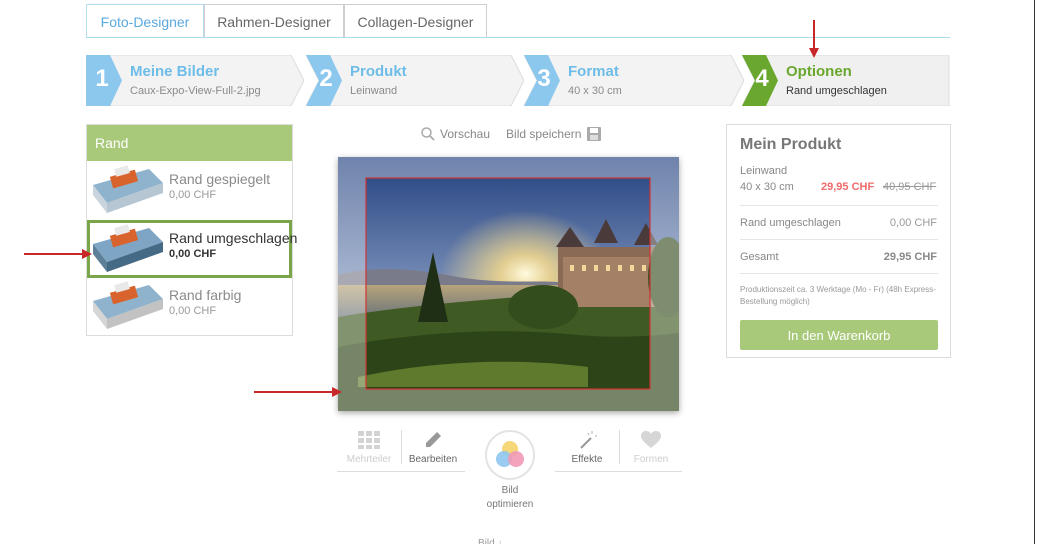 Image resolution: width=1038 pixels, height=544 pixels. What do you see at coordinates (651, 439) in the screenshot?
I see `heart-icon` at bounding box center [651, 439].